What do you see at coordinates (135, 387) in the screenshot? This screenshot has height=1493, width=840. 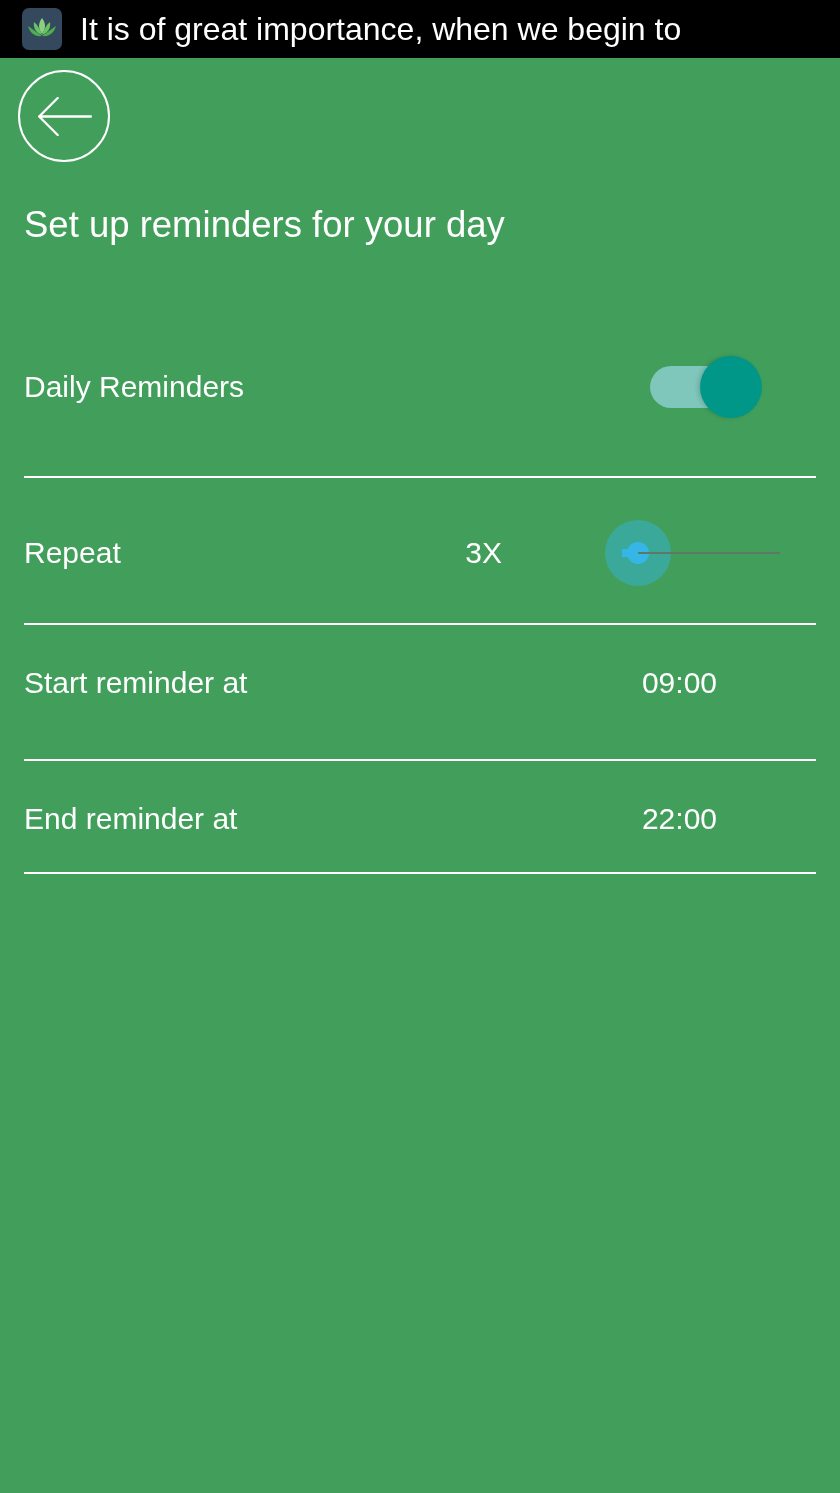 I see `setting-label: Daily Reminders` at bounding box center [135, 387].